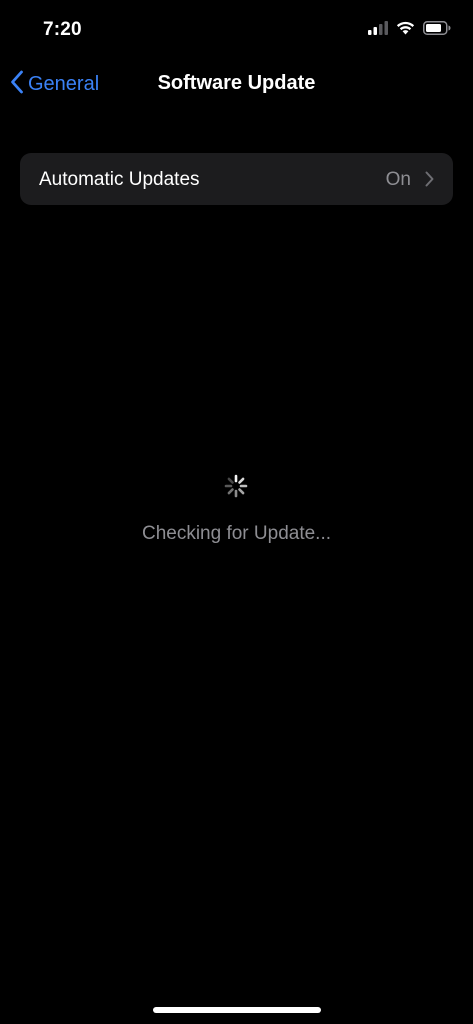  I want to click on battery-icon, so click(437, 30).